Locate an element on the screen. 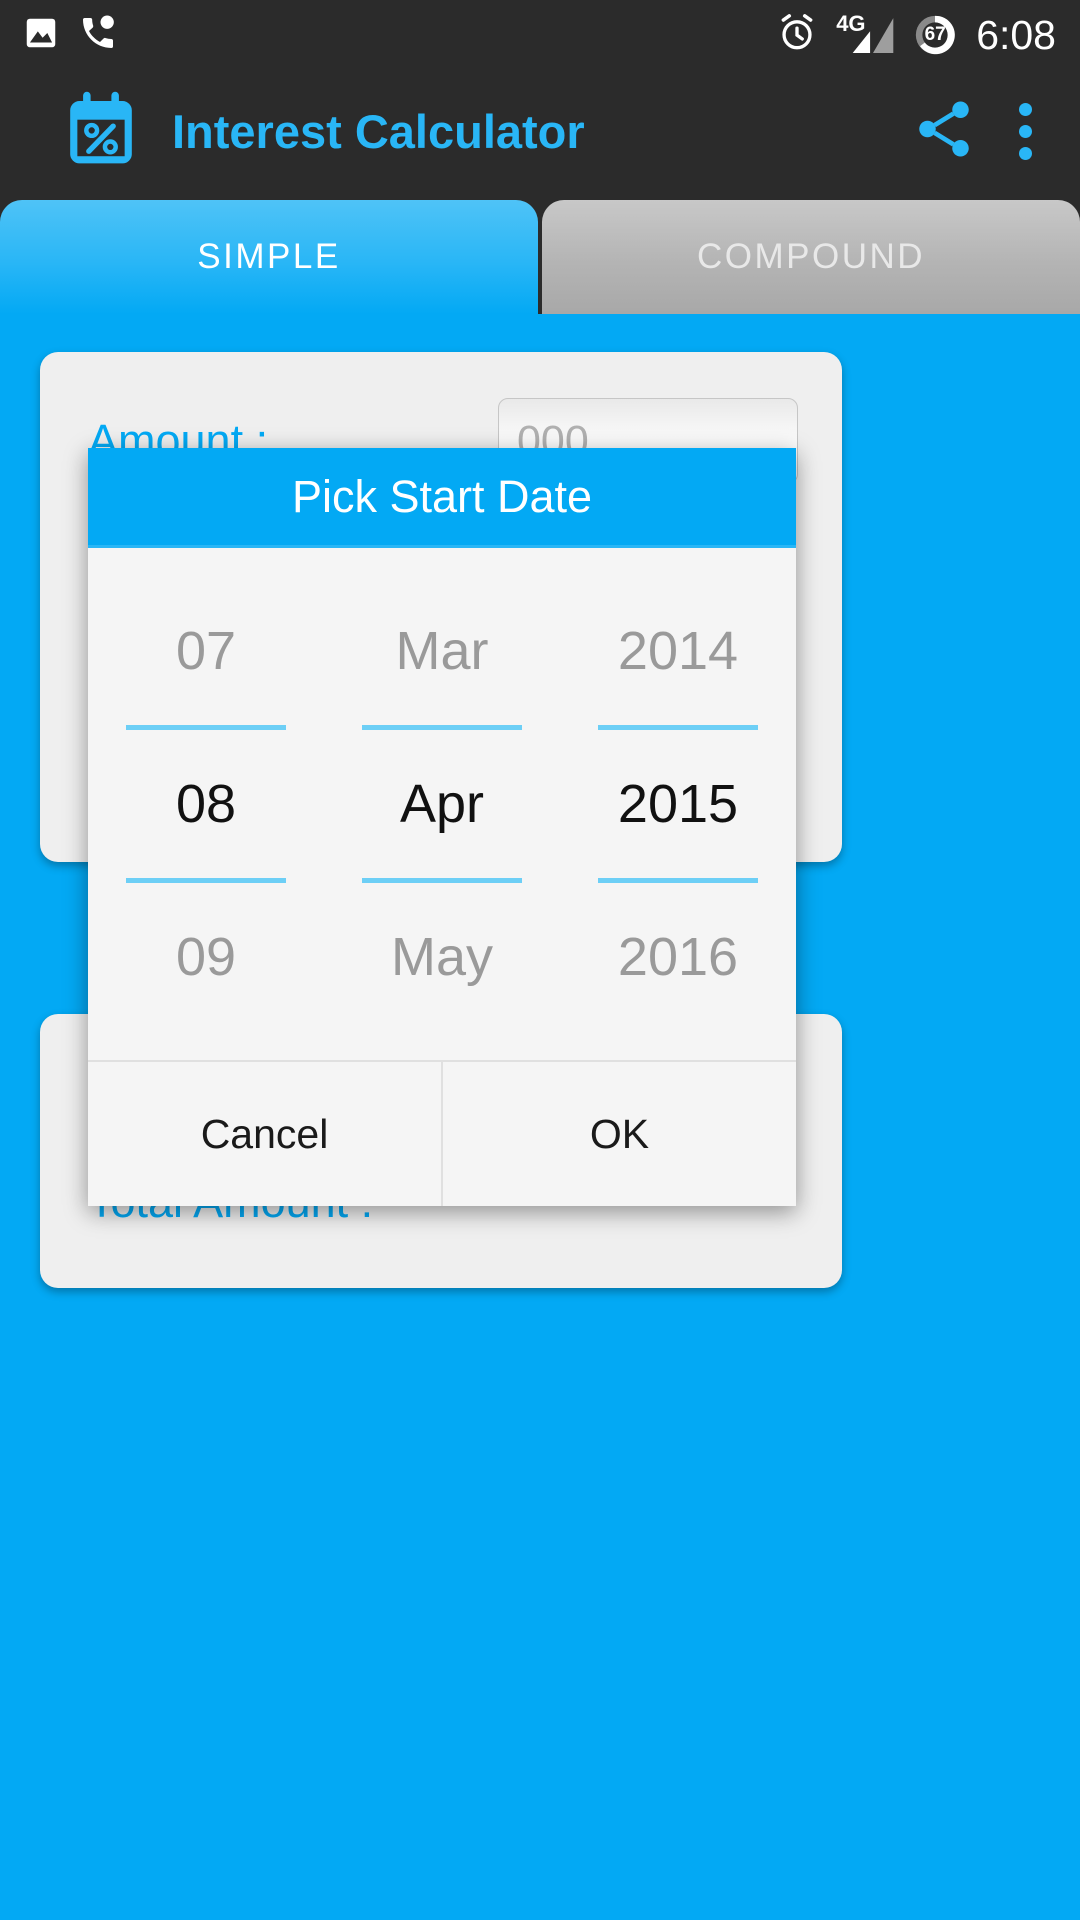 The width and height of the screenshot is (1080, 1920). dialog-title-bar: Pick Start Date is located at coordinates (442, 498).